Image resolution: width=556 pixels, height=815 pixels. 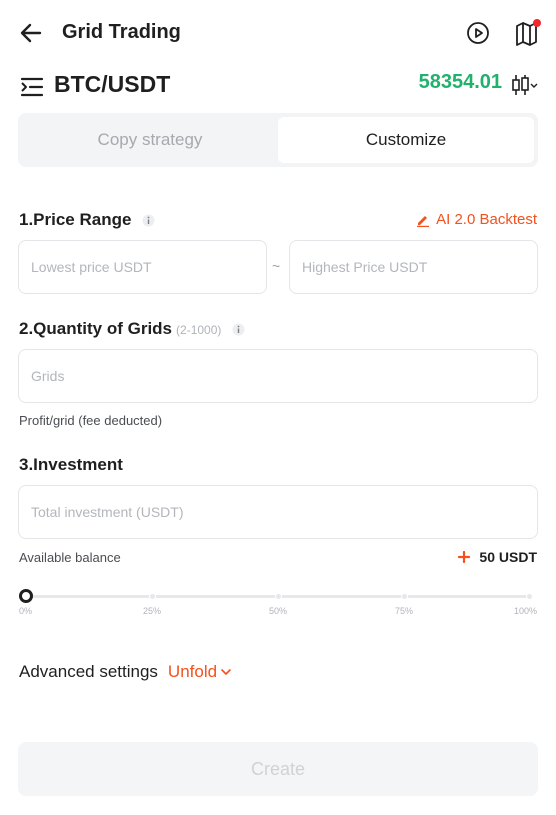 I want to click on strategy-tabs: Copy strategy Customize, so click(x=278, y=140).